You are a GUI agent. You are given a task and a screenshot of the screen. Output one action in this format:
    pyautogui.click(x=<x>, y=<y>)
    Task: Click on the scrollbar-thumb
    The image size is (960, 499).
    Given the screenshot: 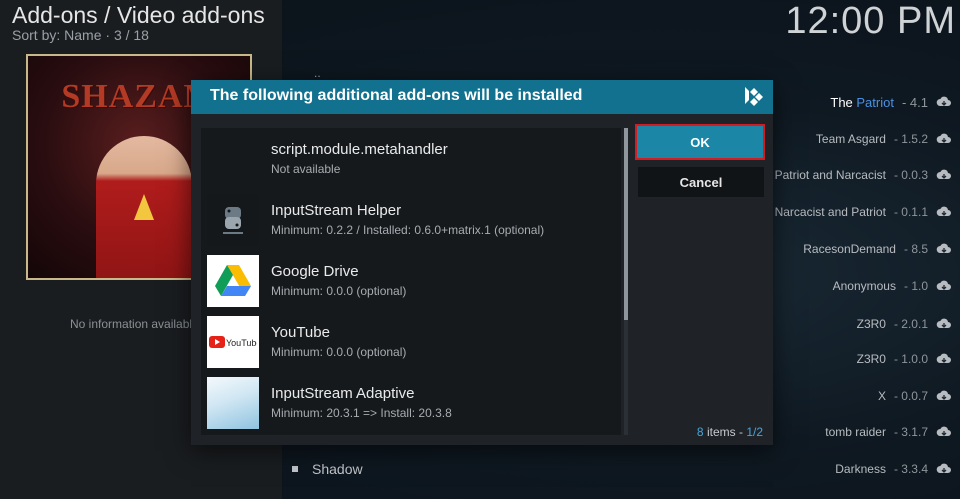 What is the action you would take?
    pyautogui.click(x=626, y=224)
    